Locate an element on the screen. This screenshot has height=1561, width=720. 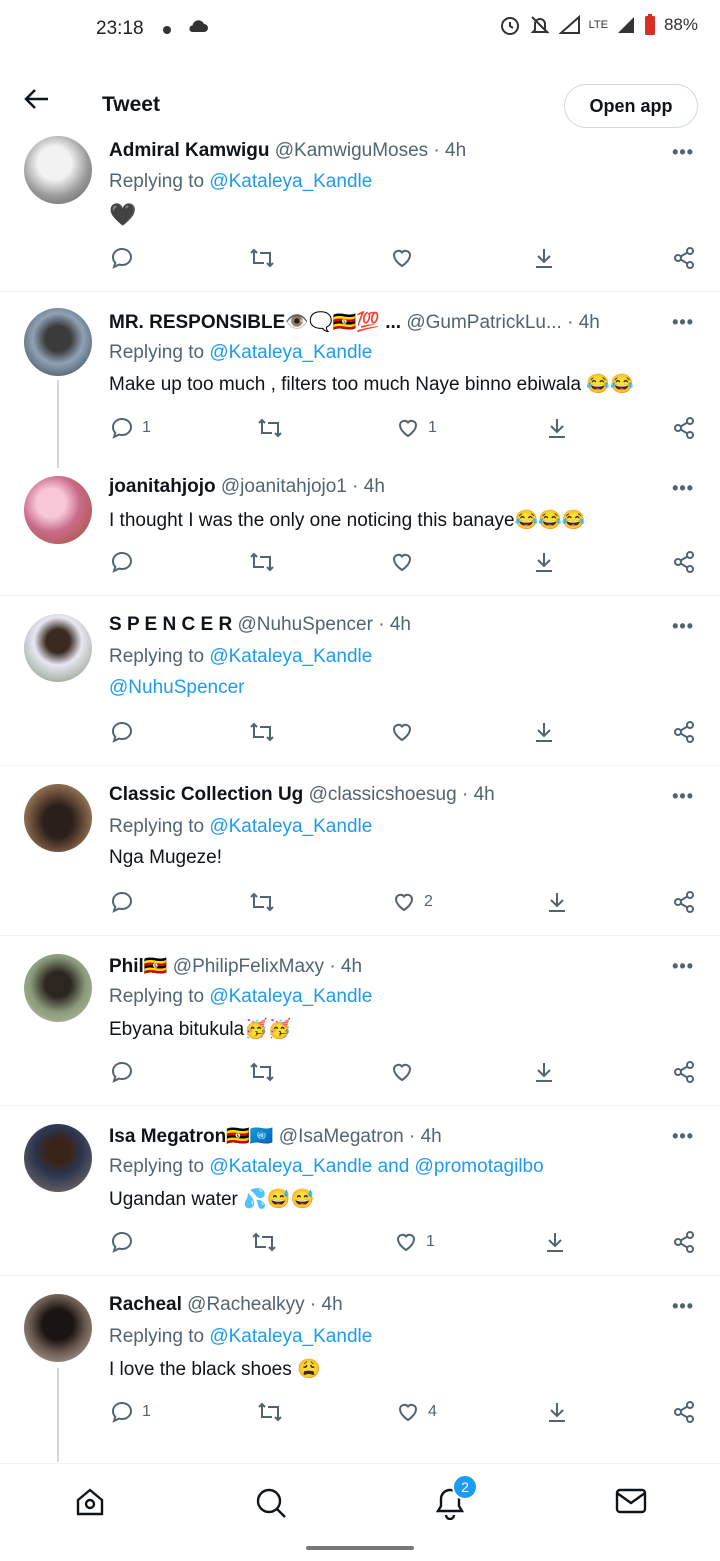
tweet-actions is located at coordinates (360, 1075).